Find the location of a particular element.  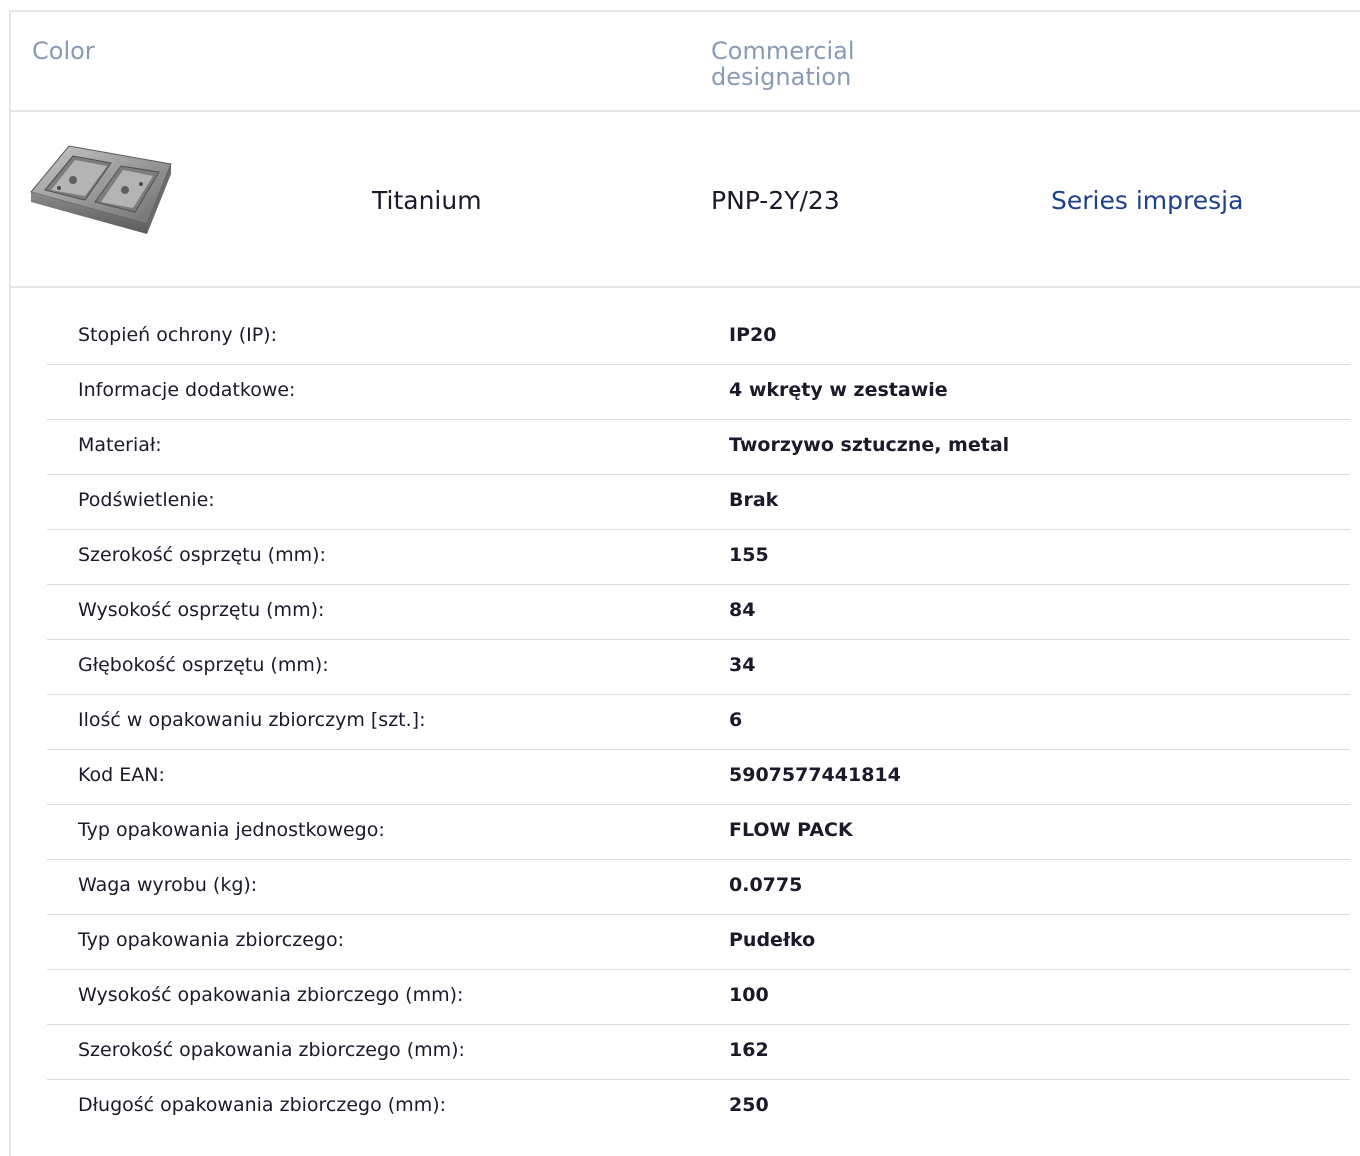

series-link: Series impresja is located at coordinates (1147, 200).